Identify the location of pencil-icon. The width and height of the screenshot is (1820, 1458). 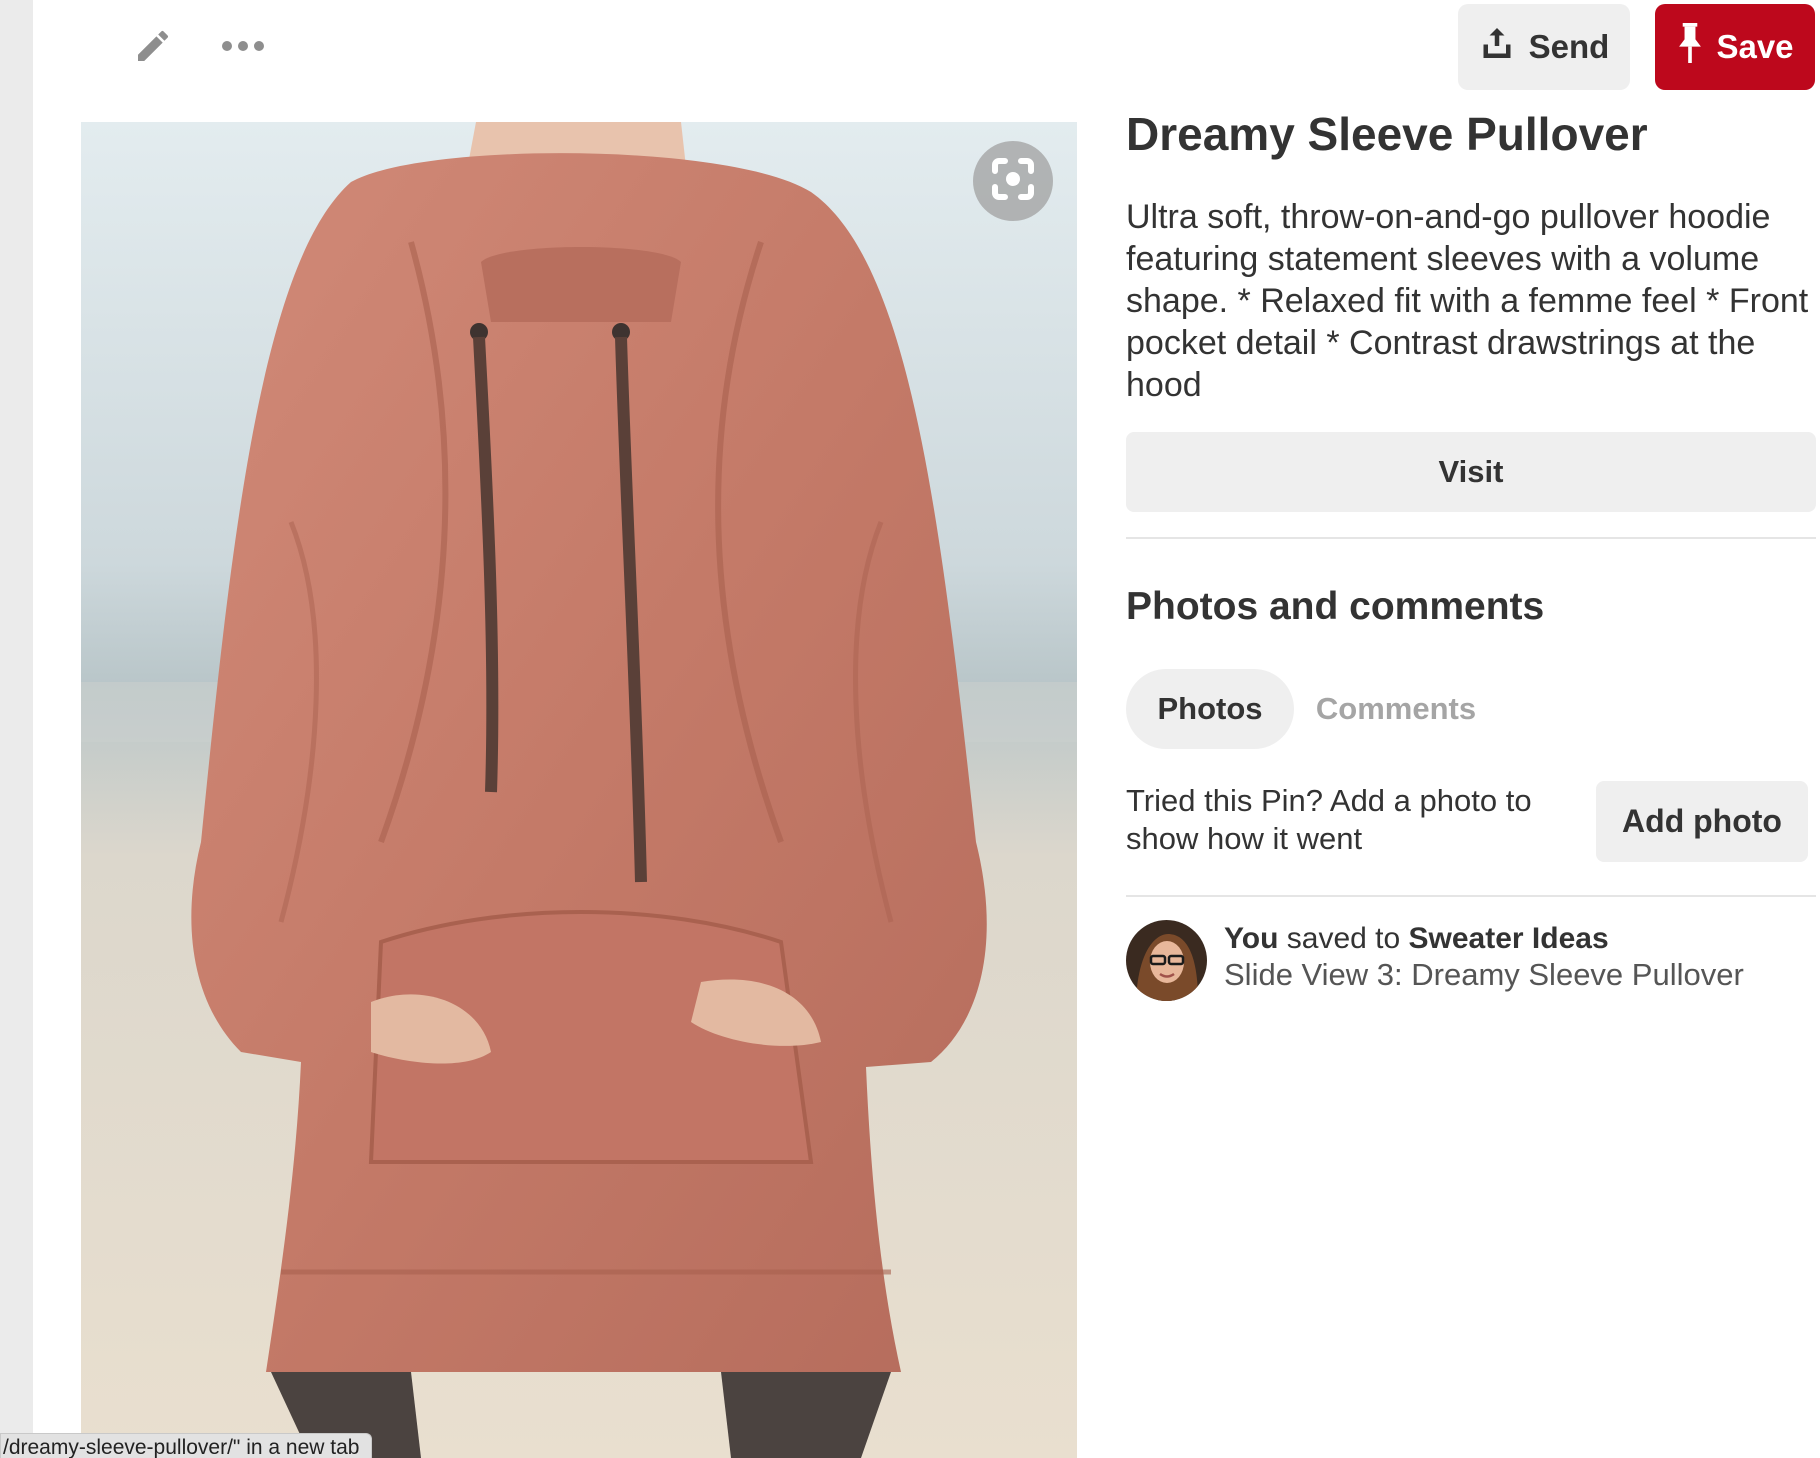
(153, 48).